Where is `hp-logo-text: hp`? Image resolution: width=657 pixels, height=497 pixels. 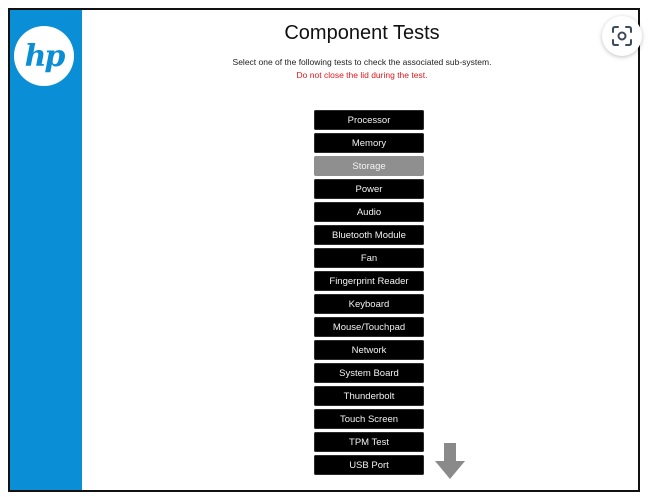 hp-logo-text: hp is located at coordinates (45, 56).